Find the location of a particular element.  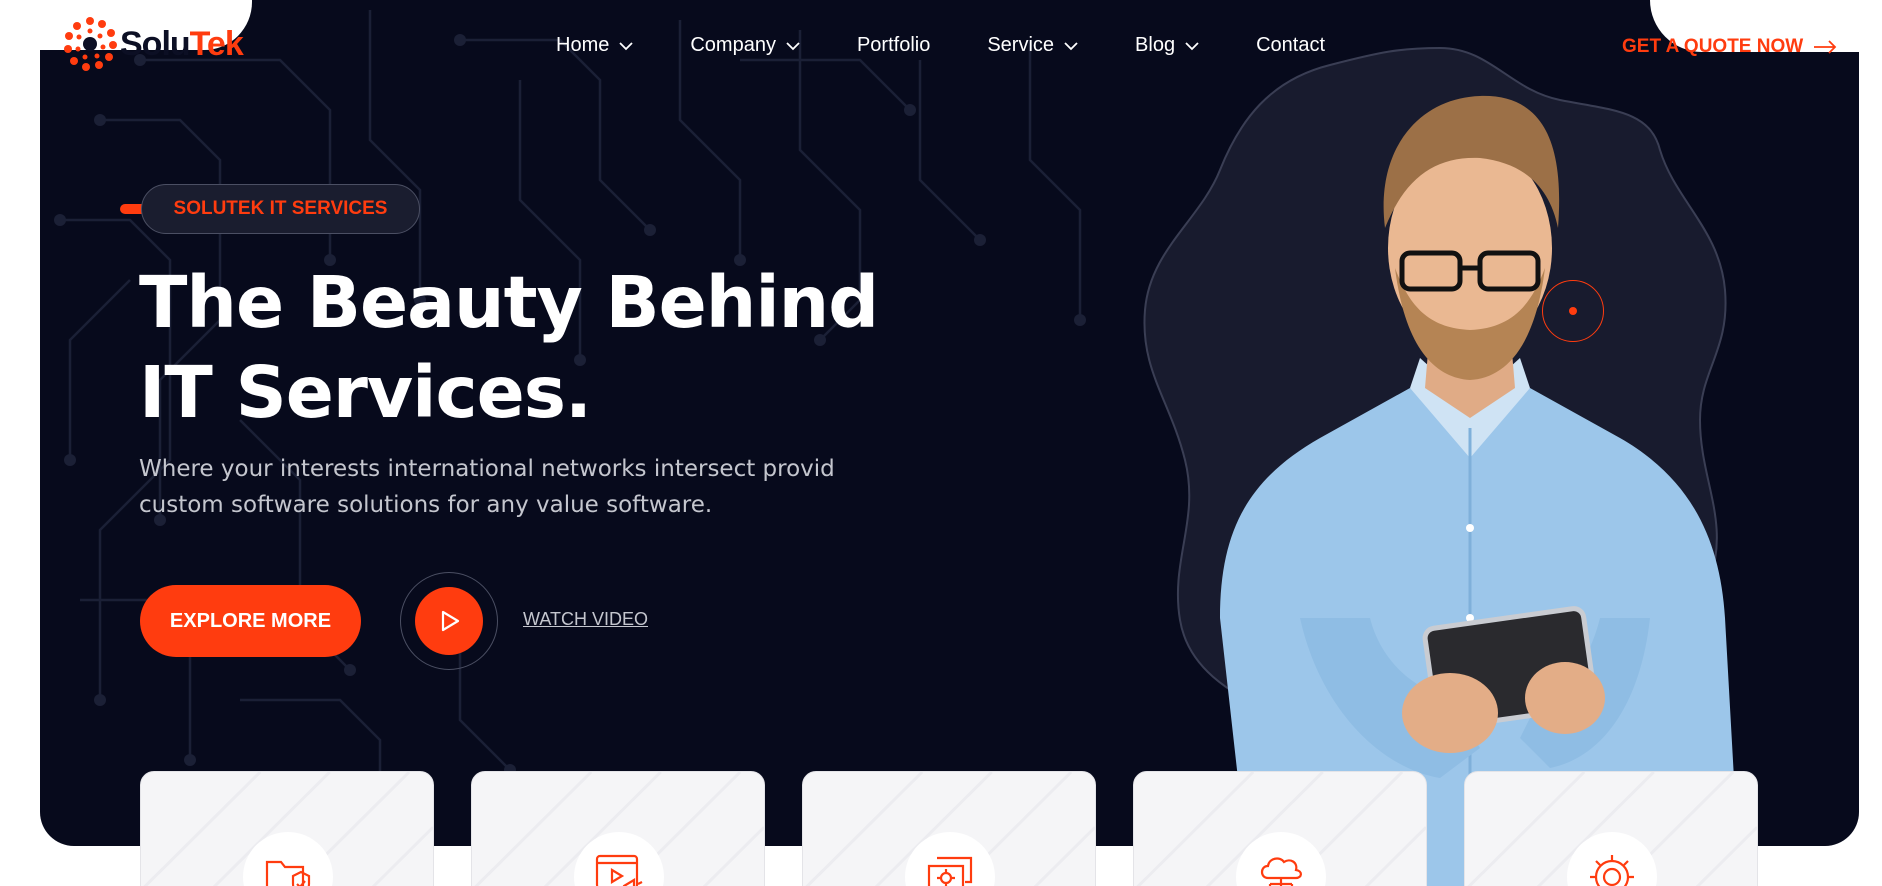

nav-item-company: Company is located at coordinates (745, 45).